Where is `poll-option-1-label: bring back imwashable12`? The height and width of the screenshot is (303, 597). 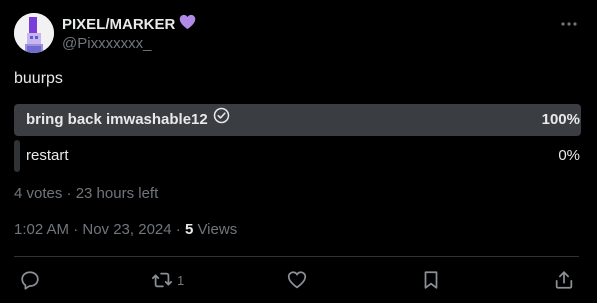 poll-option-1-label: bring back imwashable12 is located at coordinates (117, 119).